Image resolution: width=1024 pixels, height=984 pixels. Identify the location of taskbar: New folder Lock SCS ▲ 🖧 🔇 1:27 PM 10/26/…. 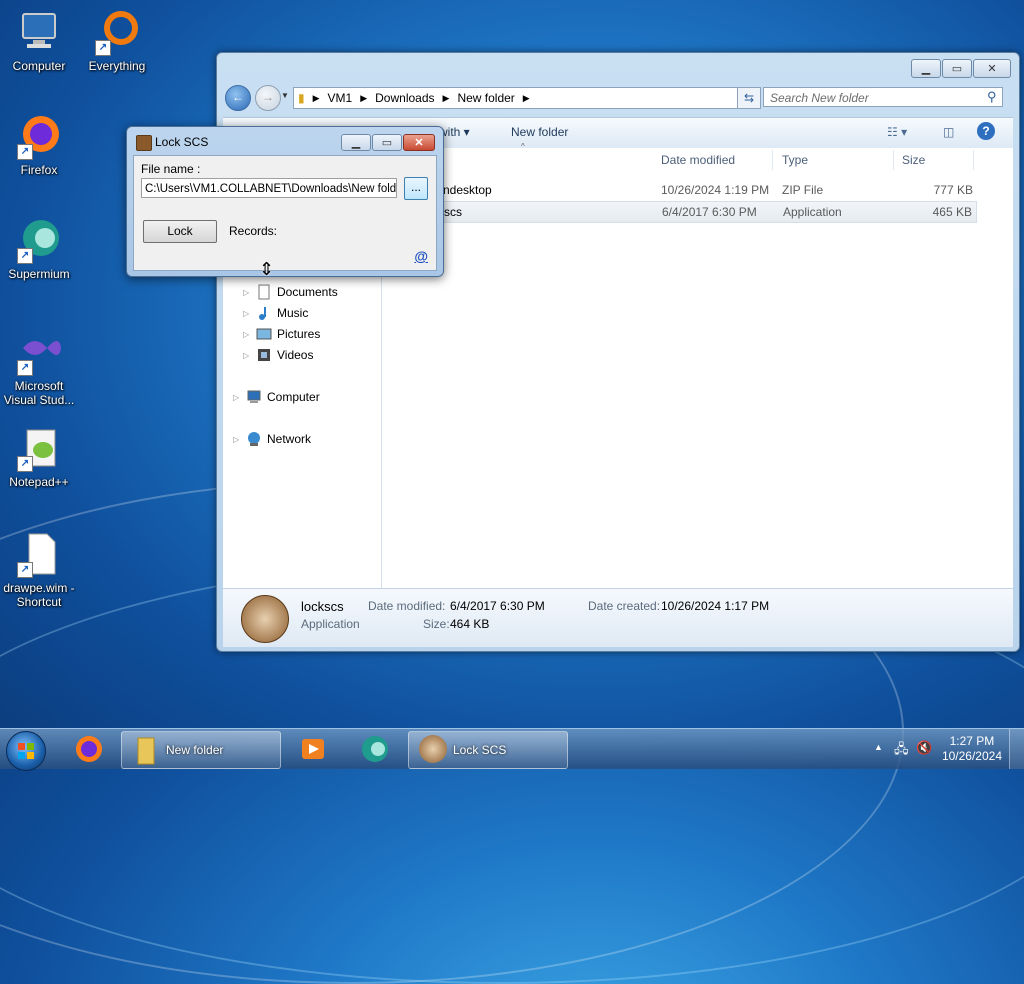
(512, 749).